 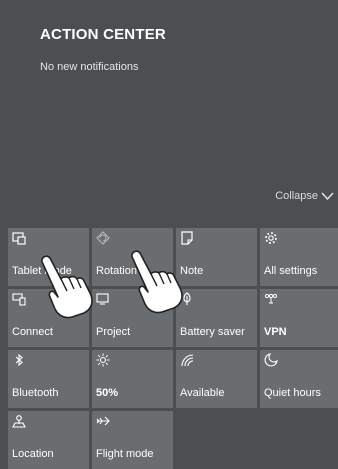 I want to click on airplane-icon, so click(x=103, y=421).